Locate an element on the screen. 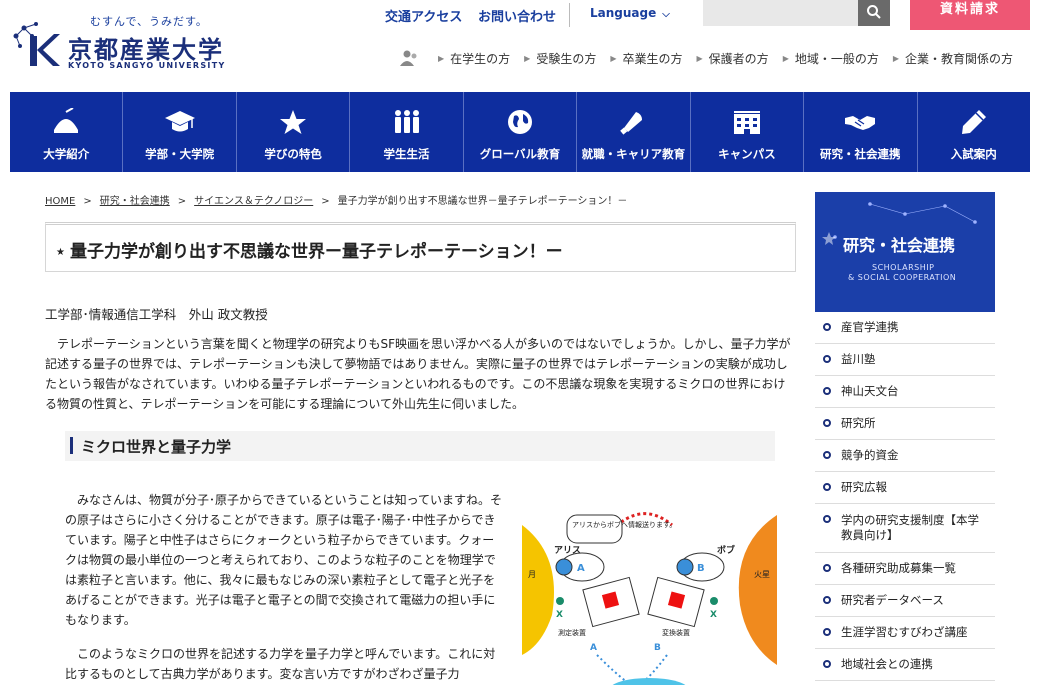 Image resolution: width=1049 pixels, height=685 pixels. audience-link-public: ▶ 地域・一般の方 is located at coordinates (831, 58).